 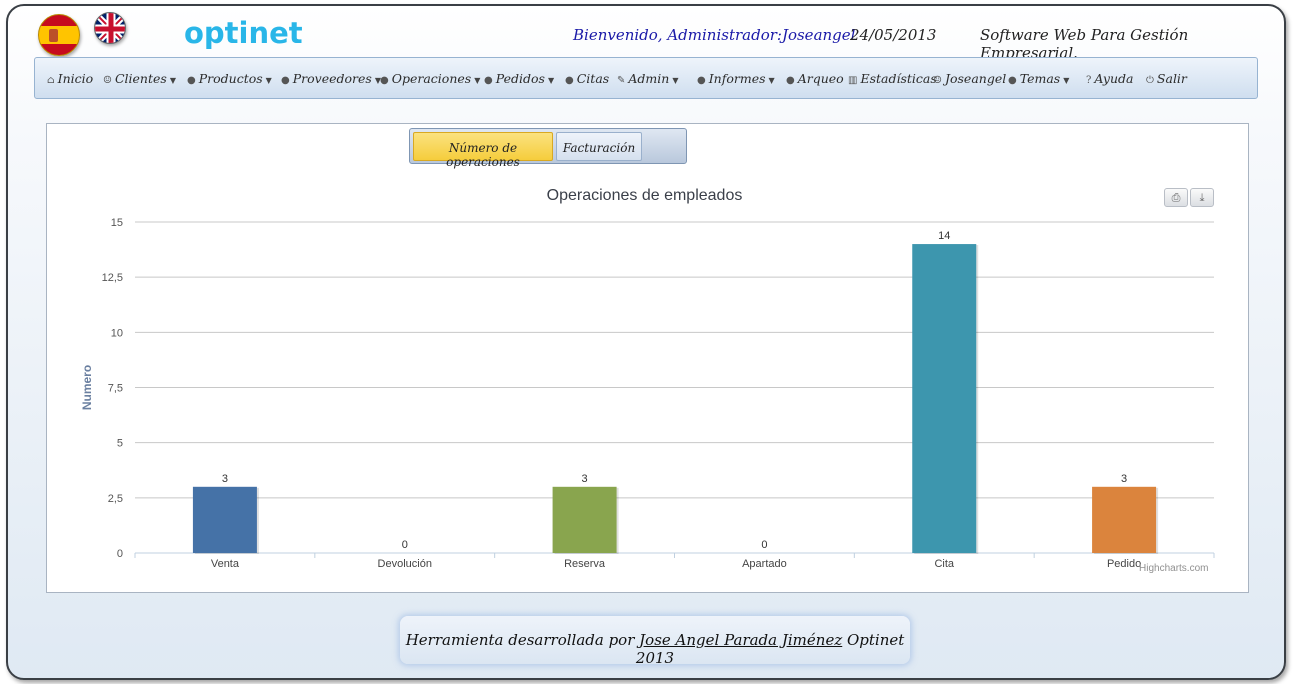 I want to click on chart-credits: Highcharts.com, so click(x=1173, y=568).